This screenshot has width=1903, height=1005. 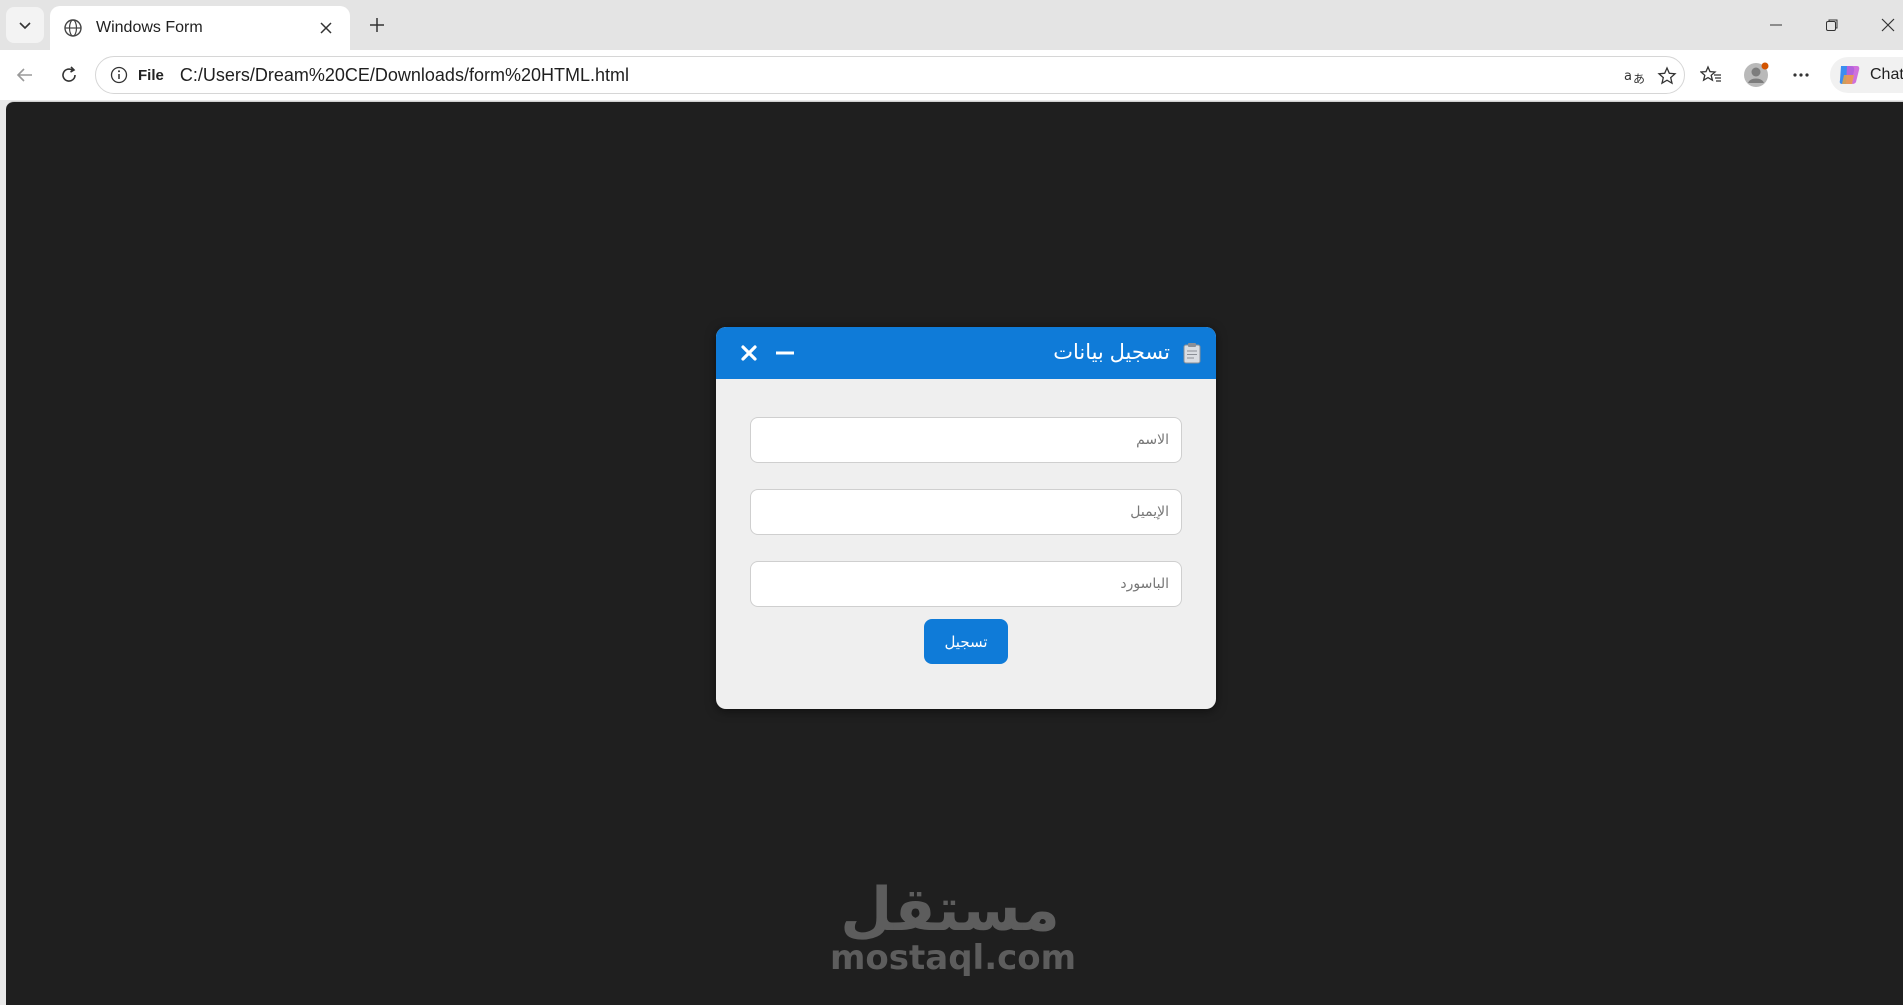 I want to click on profile-button, so click(x=1756, y=75).